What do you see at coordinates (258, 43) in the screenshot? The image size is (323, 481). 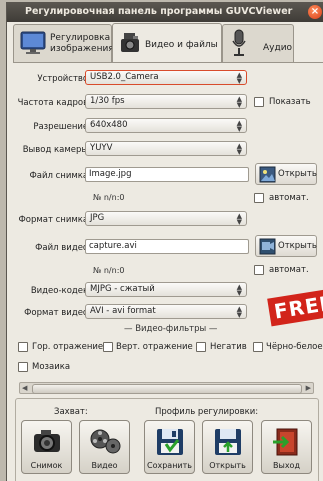 I see `tab-audio: Аудио` at bounding box center [258, 43].